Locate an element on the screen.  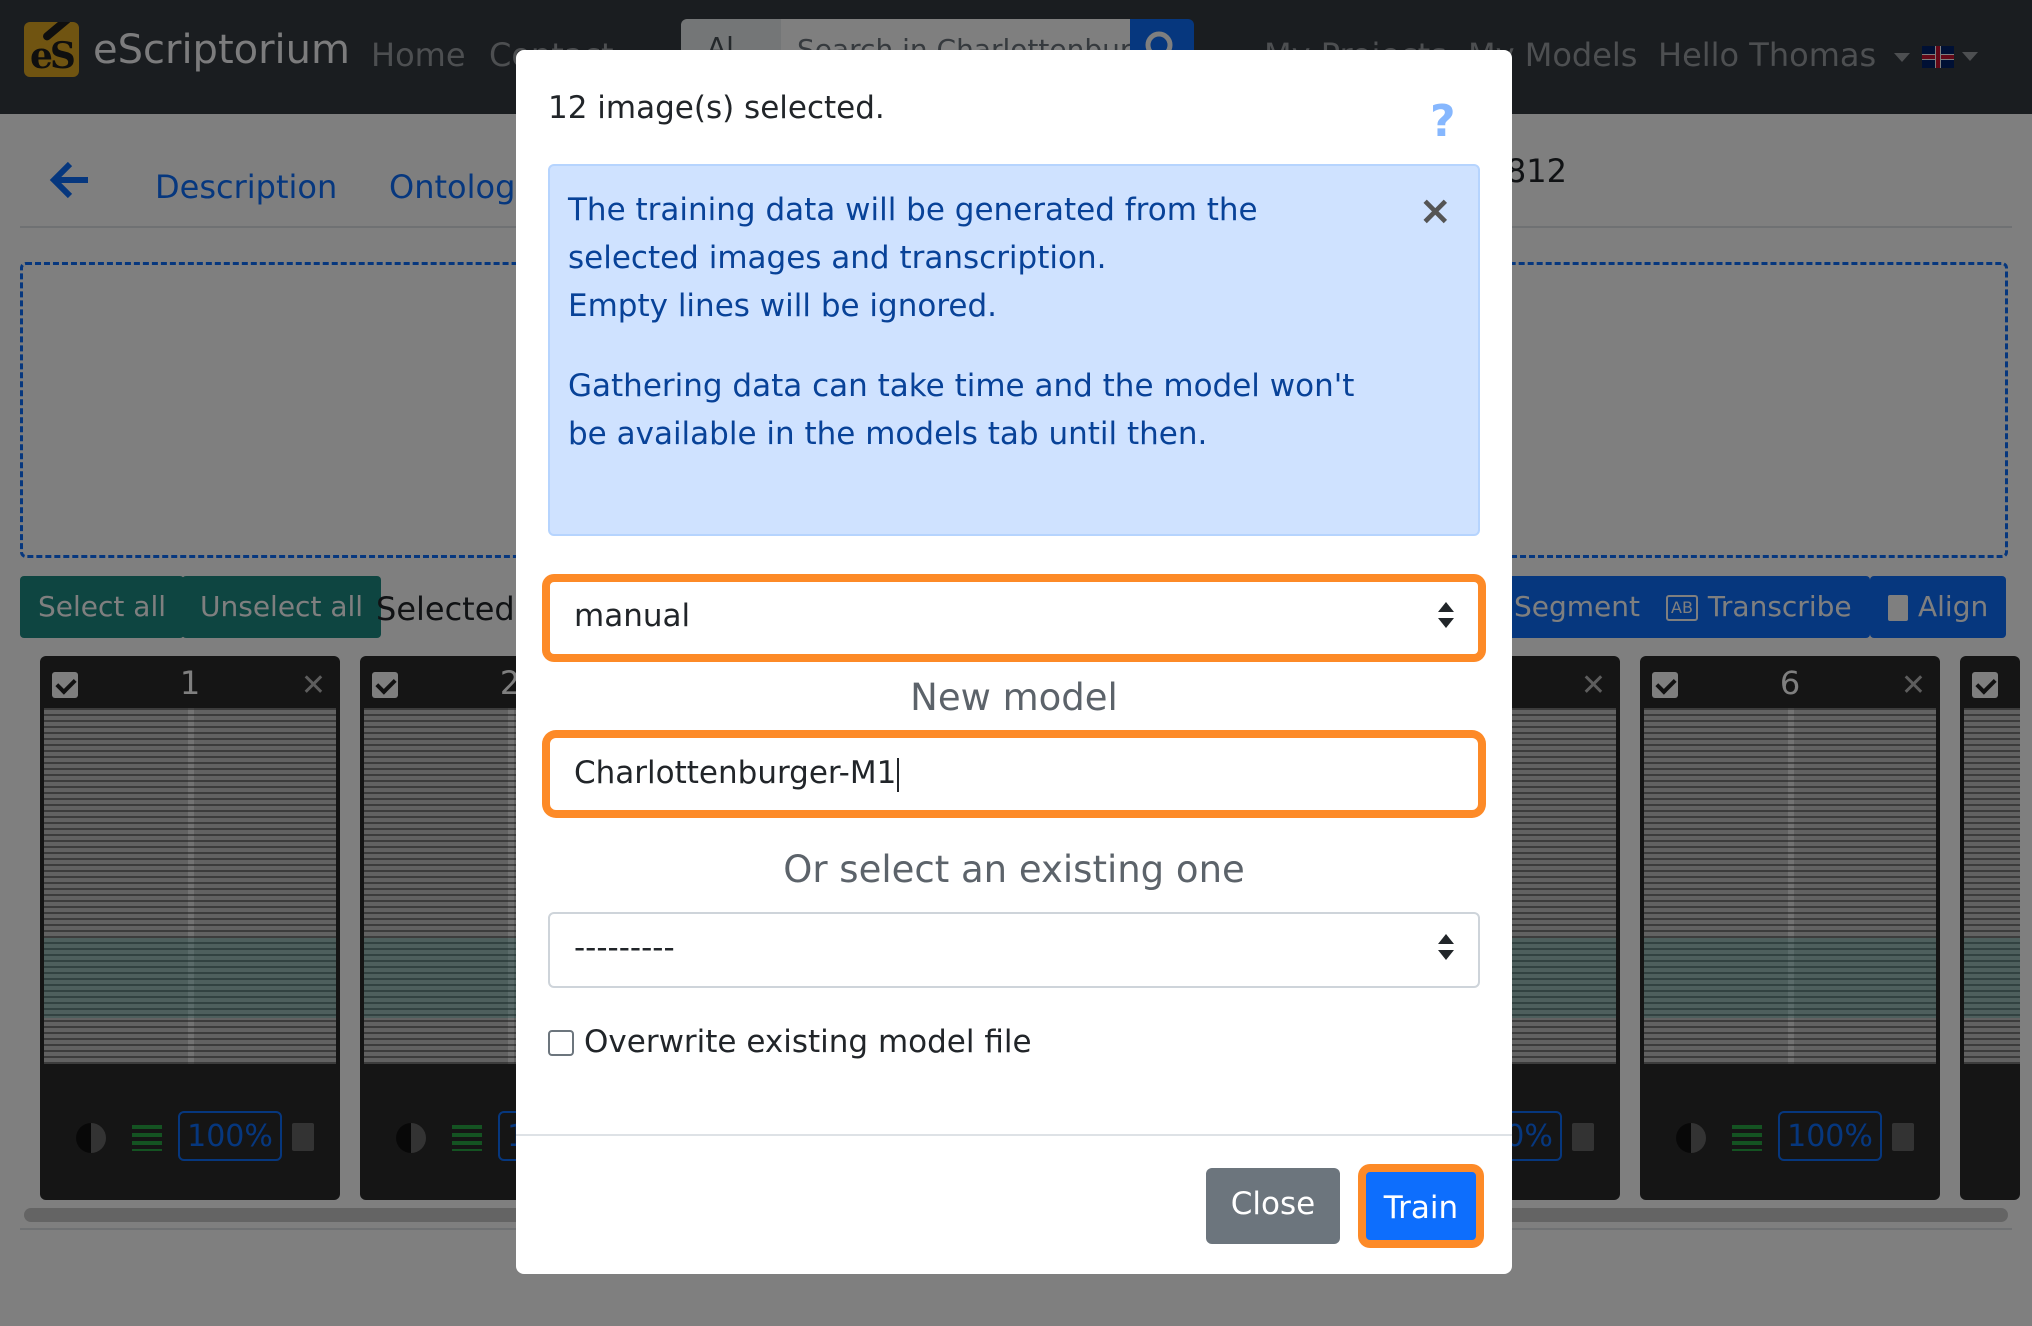
help-icon: ? is located at coordinates (1443, 121).